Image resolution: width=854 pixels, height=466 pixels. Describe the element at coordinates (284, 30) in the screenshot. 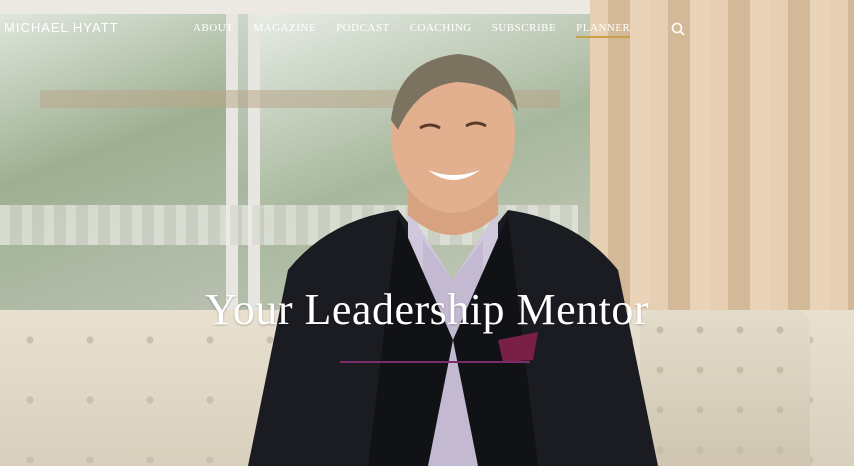

I see `nav-item-magazine: MAGAZINE` at that location.